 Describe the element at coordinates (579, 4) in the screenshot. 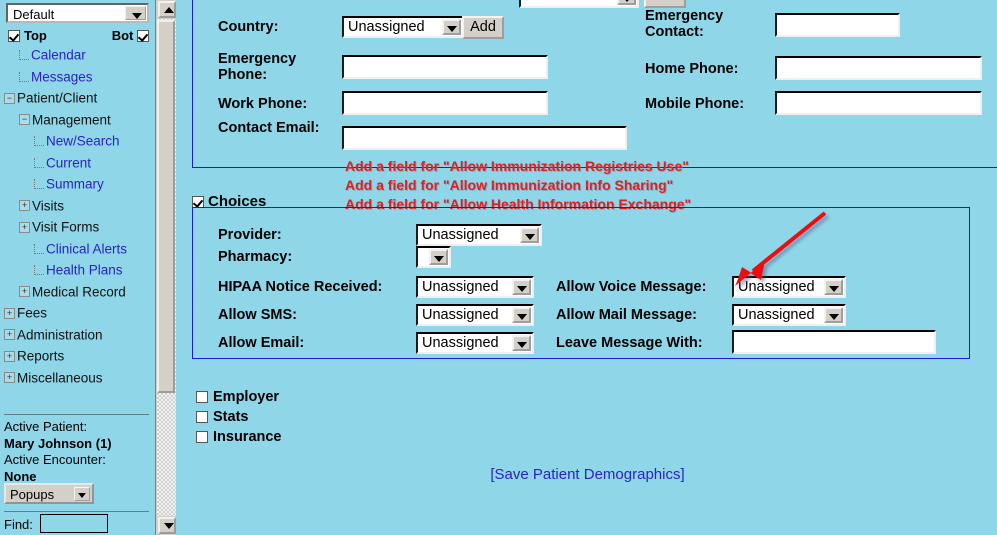

I see `cut-off-select` at that location.